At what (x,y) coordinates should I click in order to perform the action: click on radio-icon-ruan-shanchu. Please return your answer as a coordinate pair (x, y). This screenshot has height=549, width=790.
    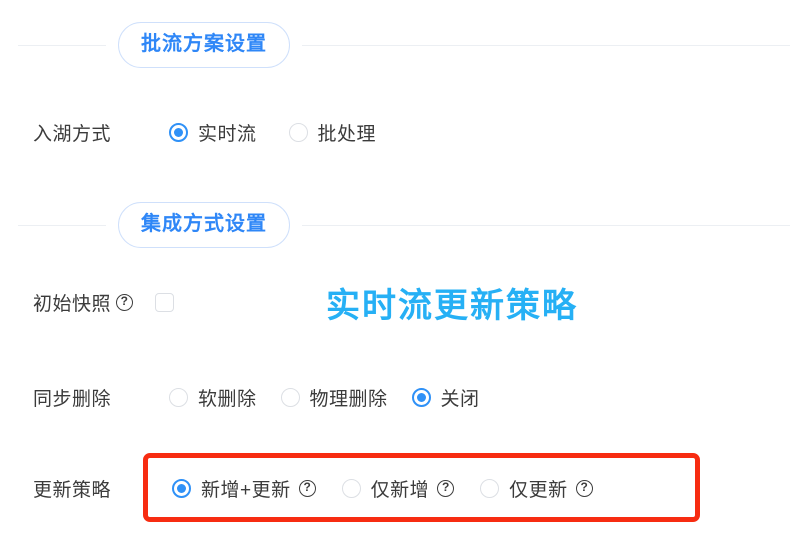
    Looking at the image, I should click on (178, 397).